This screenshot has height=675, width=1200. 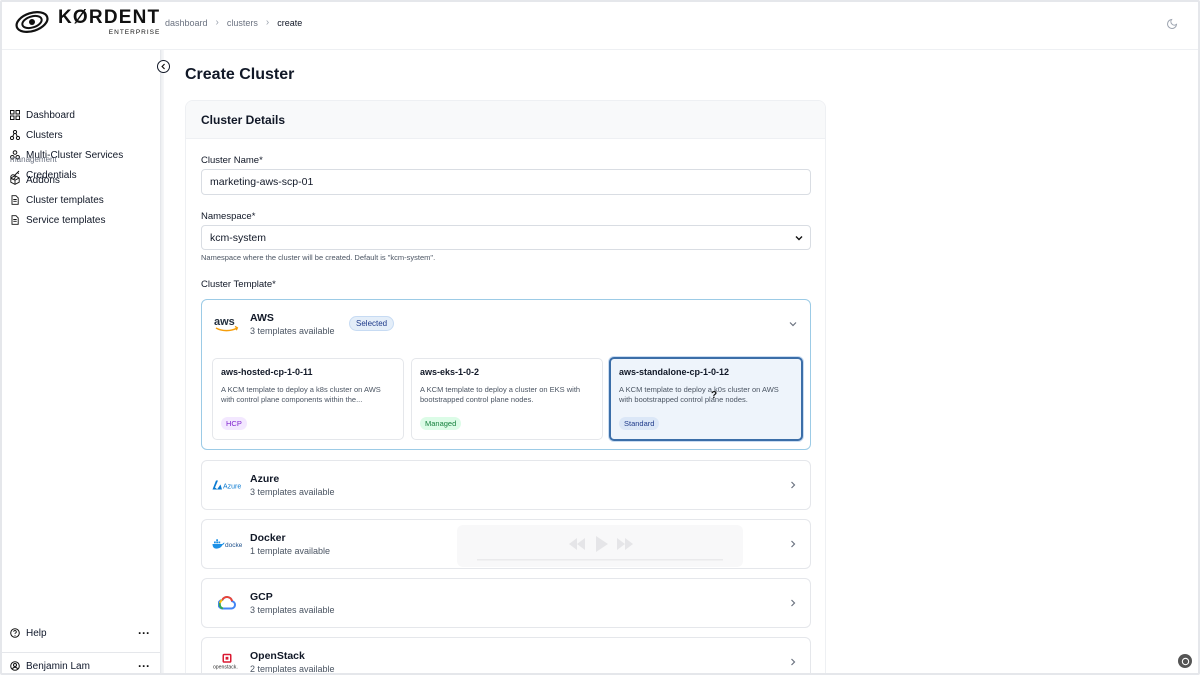 What do you see at coordinates (15, 115) in the screenshot?
I see `grid-icon` at bounding box center [15, 115].